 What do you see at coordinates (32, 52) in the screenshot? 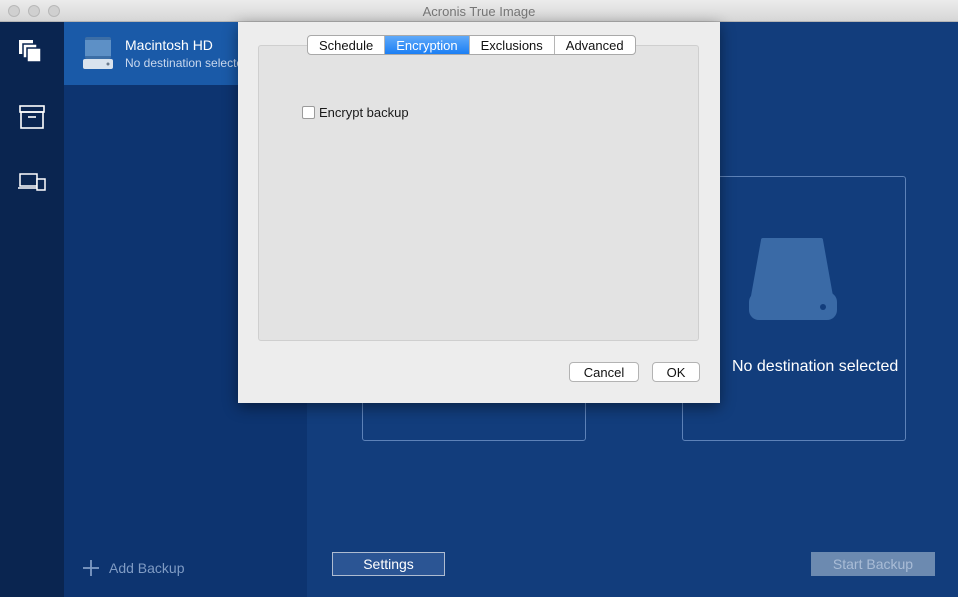
I see `backup-icon` at bounding box center [32, 52].